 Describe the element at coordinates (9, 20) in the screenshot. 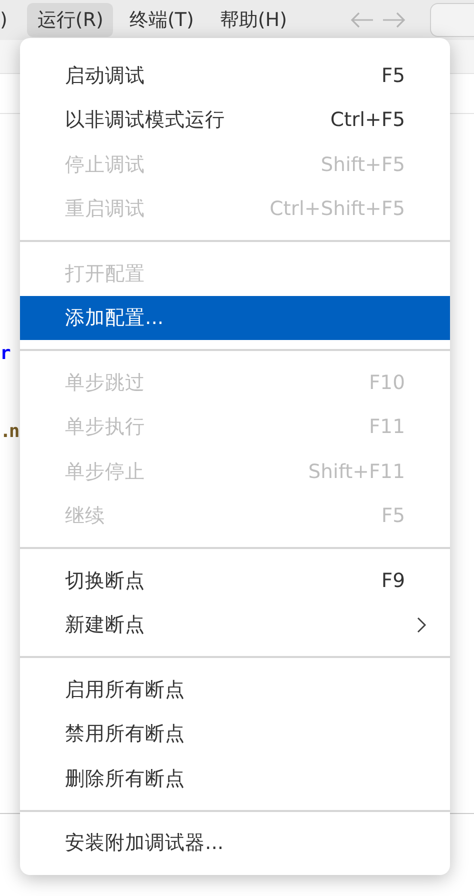

I see `menu-bar-item: )` at that location.